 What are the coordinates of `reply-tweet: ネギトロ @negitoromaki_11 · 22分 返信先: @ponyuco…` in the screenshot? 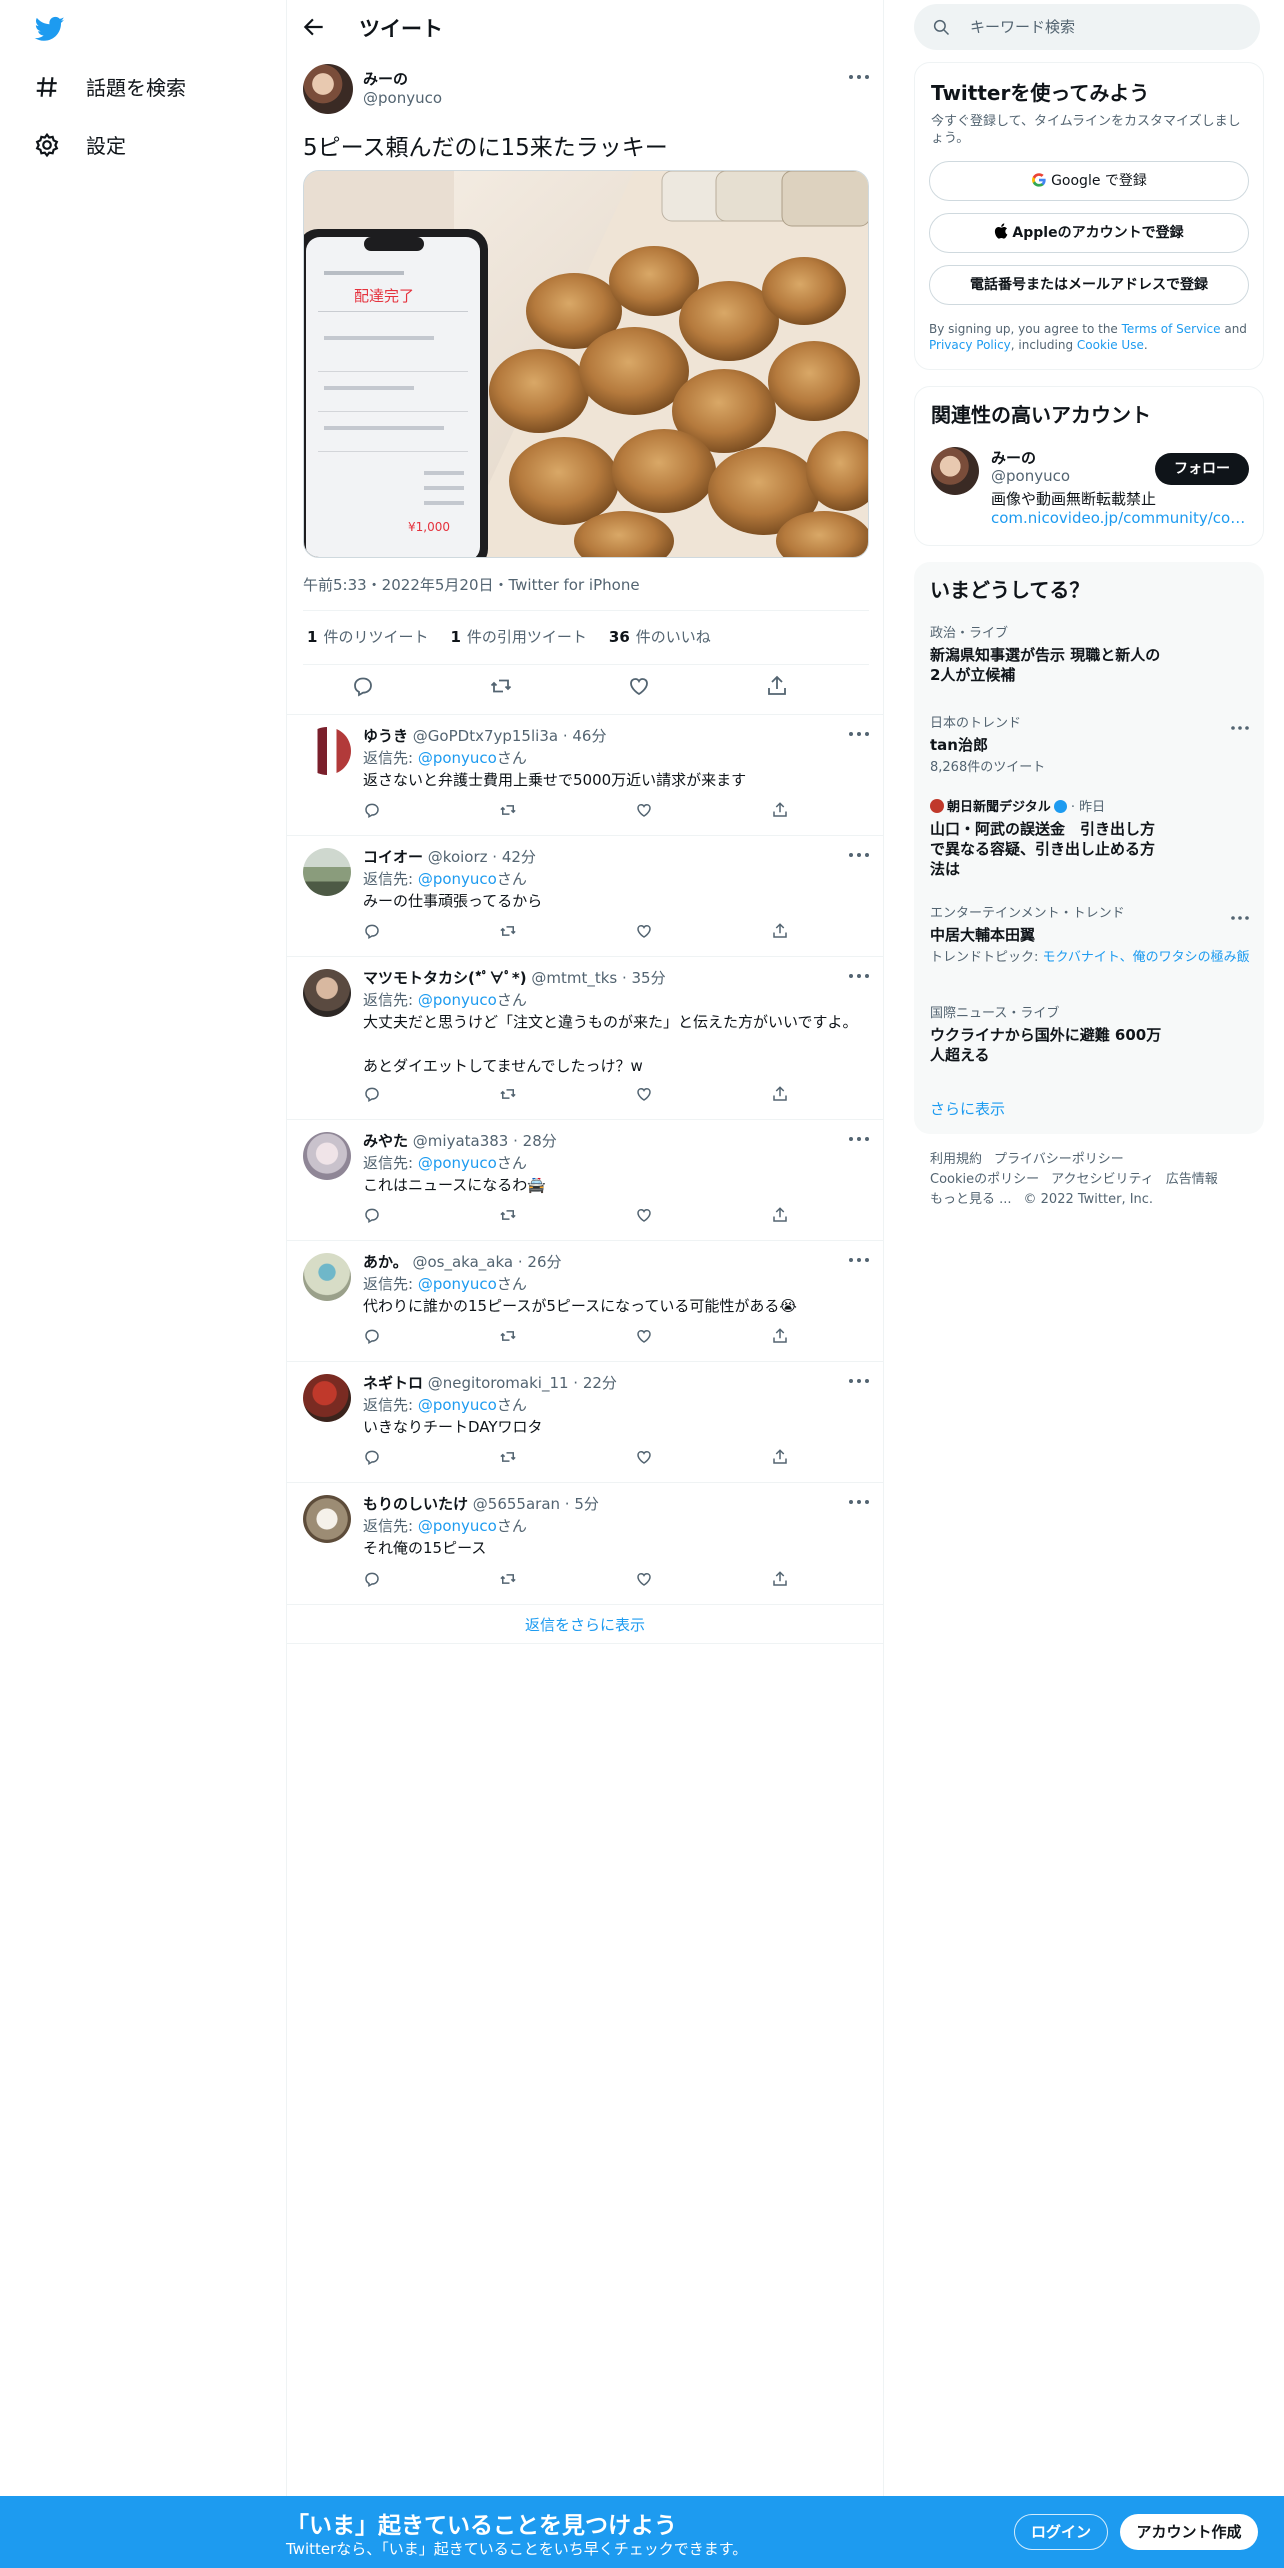 It's located at (585, 1421).